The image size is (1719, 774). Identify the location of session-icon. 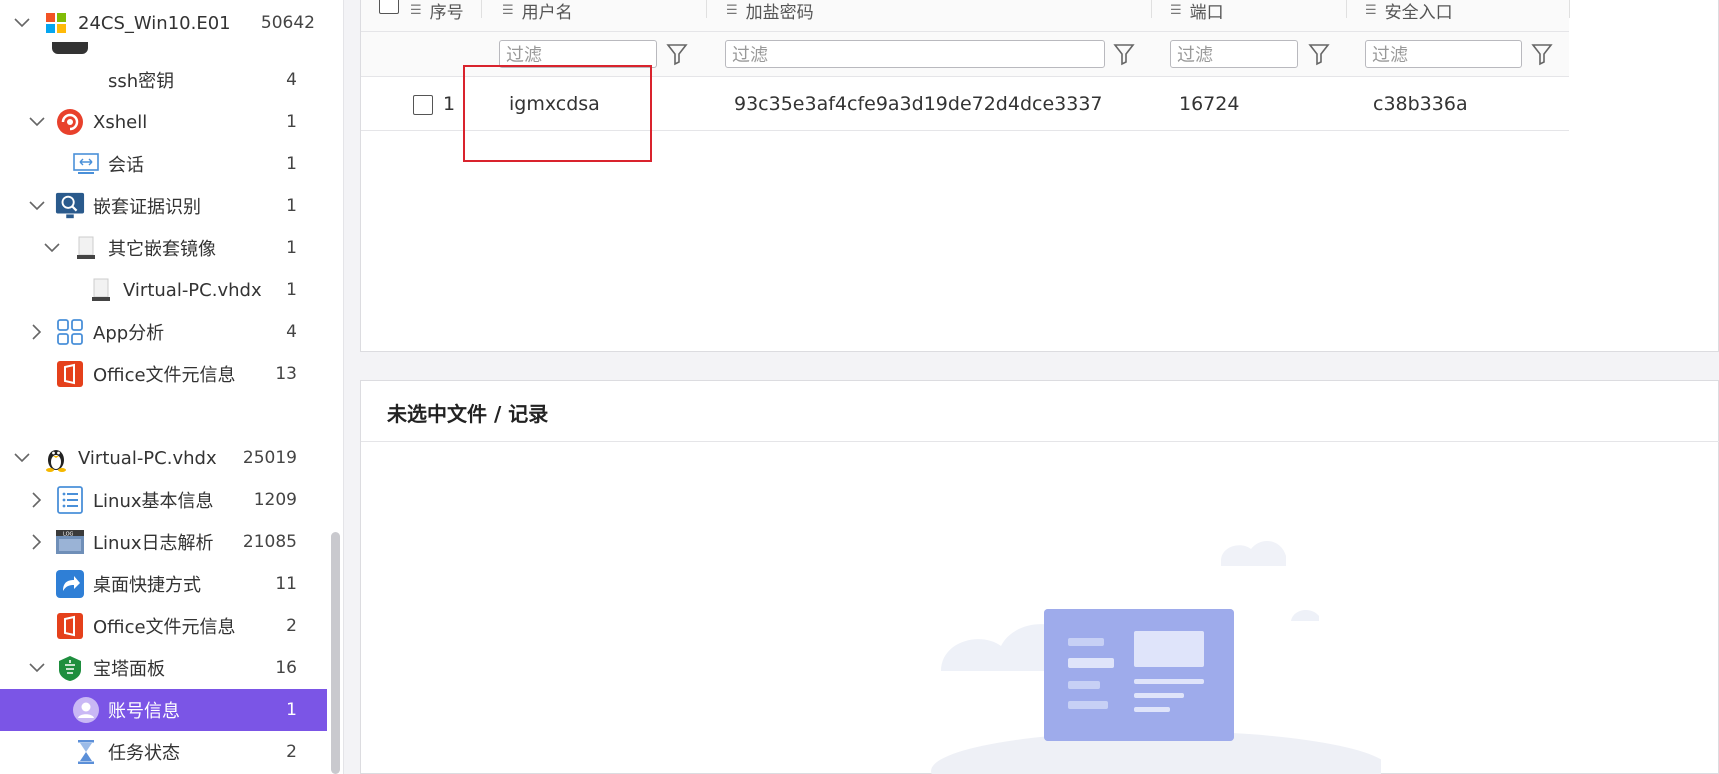
(86, 164).